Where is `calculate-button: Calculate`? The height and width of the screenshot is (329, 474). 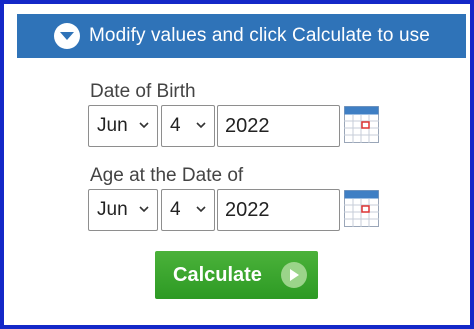
calculate-button: Calculate is located at coordinates (236, 275).